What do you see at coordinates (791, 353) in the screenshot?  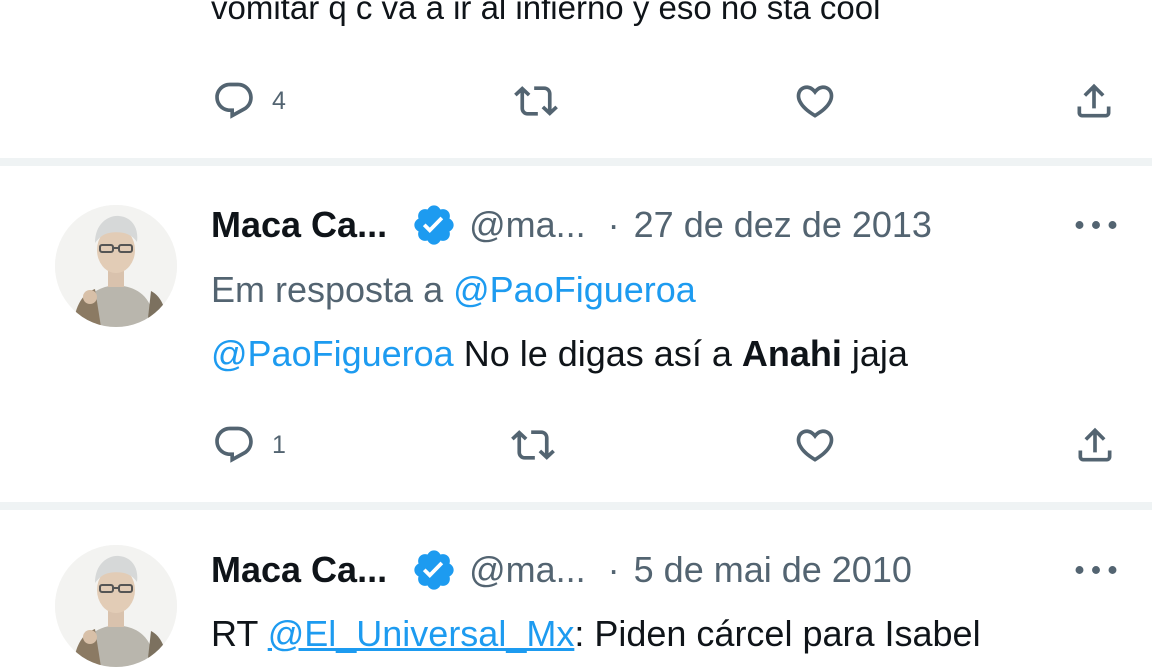 I see `tweet-text-bold: Anahi` at bounding box center [791, 353].